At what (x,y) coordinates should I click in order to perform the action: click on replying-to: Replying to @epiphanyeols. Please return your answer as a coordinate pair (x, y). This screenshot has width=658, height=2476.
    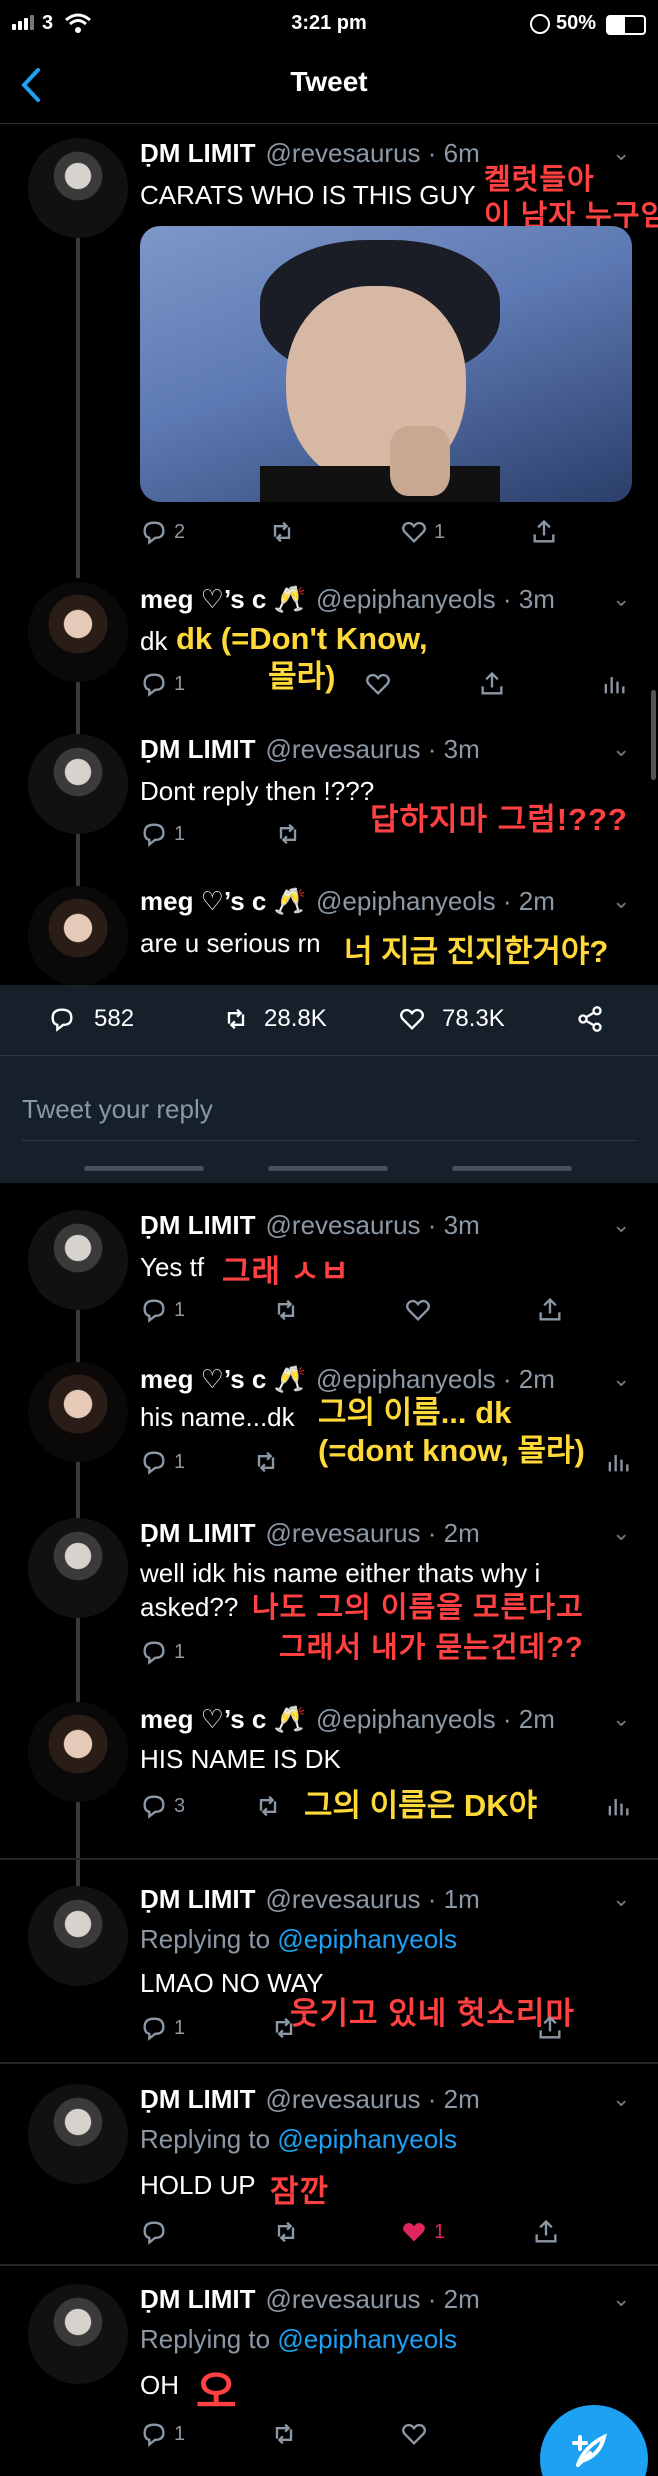
    Looking at the image, I should click on (298, 2139).